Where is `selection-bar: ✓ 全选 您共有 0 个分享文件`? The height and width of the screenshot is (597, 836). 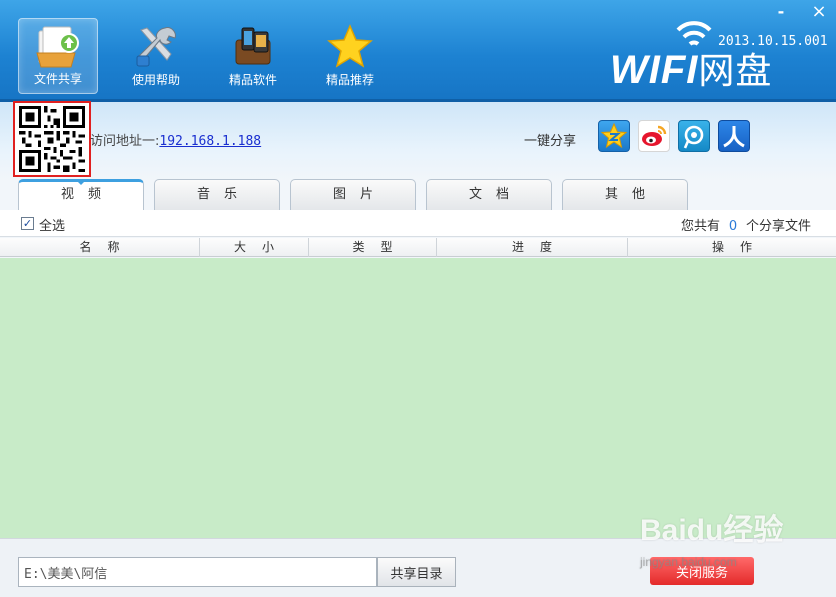 selection-bar: ✓ 全选 您共有 0 个分享文件 is located at coordinates (418, 223).